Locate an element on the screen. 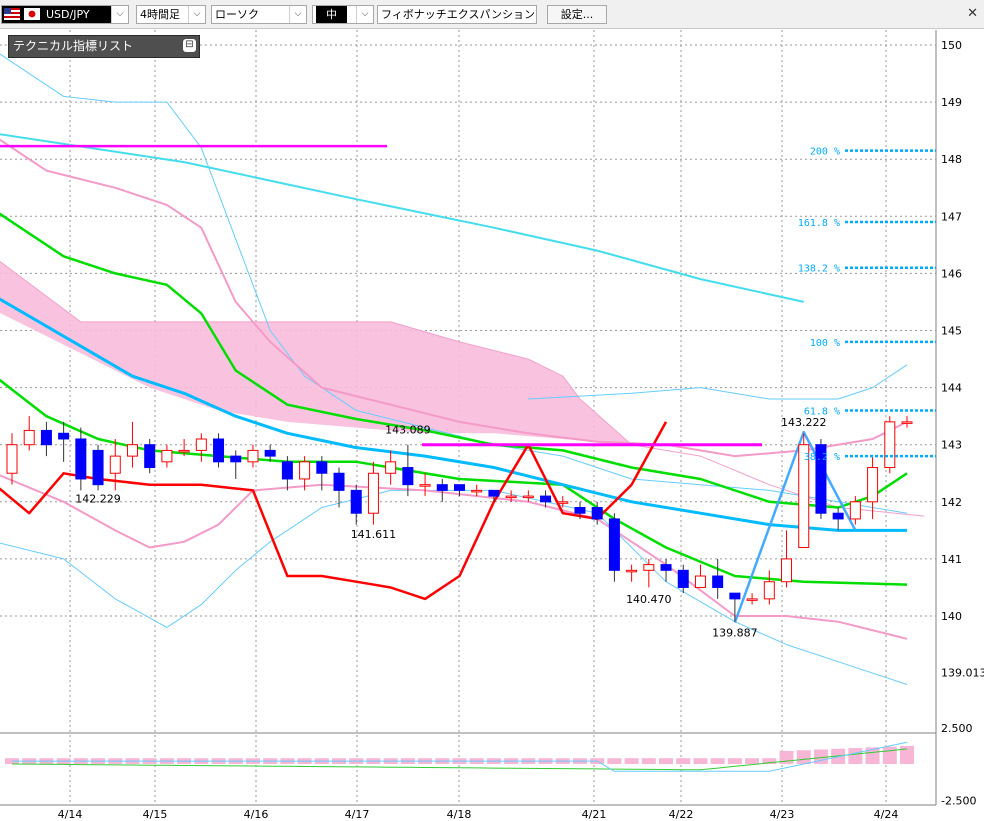  price-tick-label: 143 is located at coordinates (951, 445).